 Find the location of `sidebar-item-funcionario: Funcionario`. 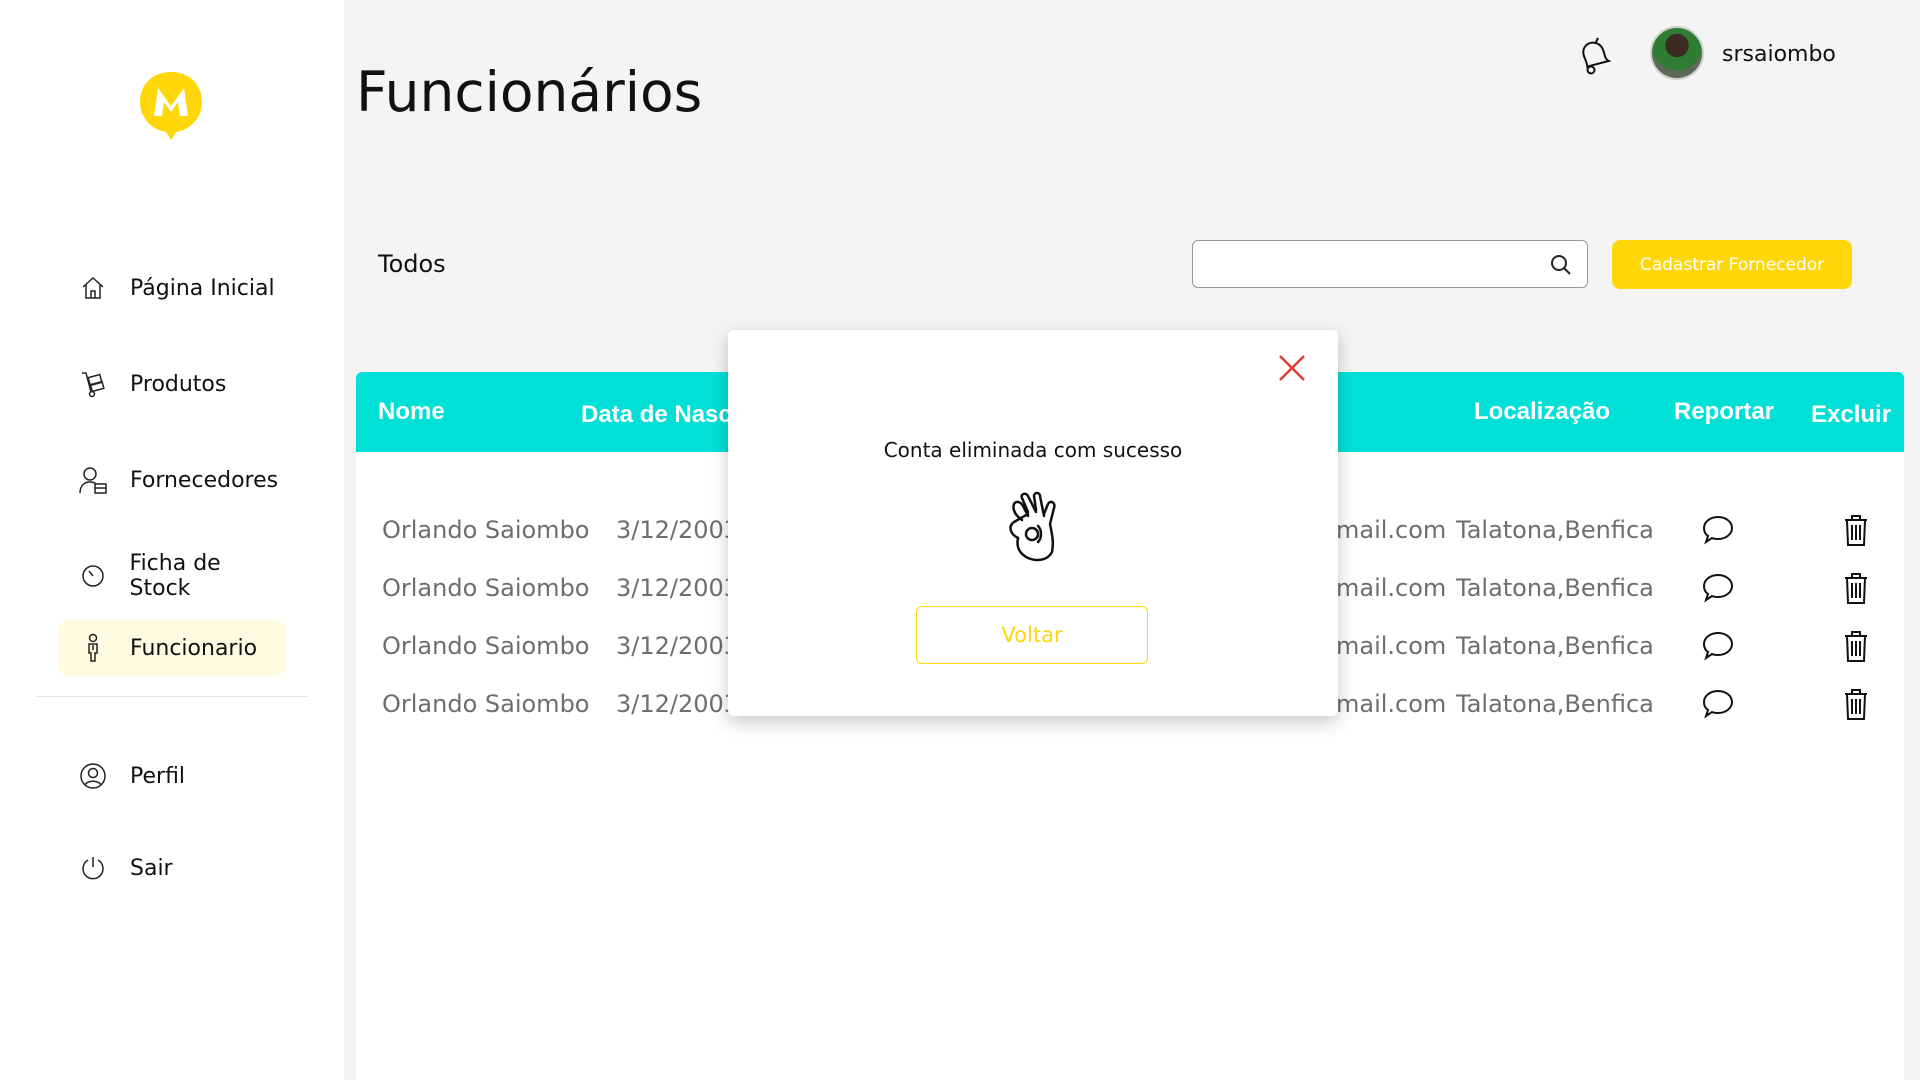

sidebar-item-funcionario: Funcionario is located at coordinates (172, 648).